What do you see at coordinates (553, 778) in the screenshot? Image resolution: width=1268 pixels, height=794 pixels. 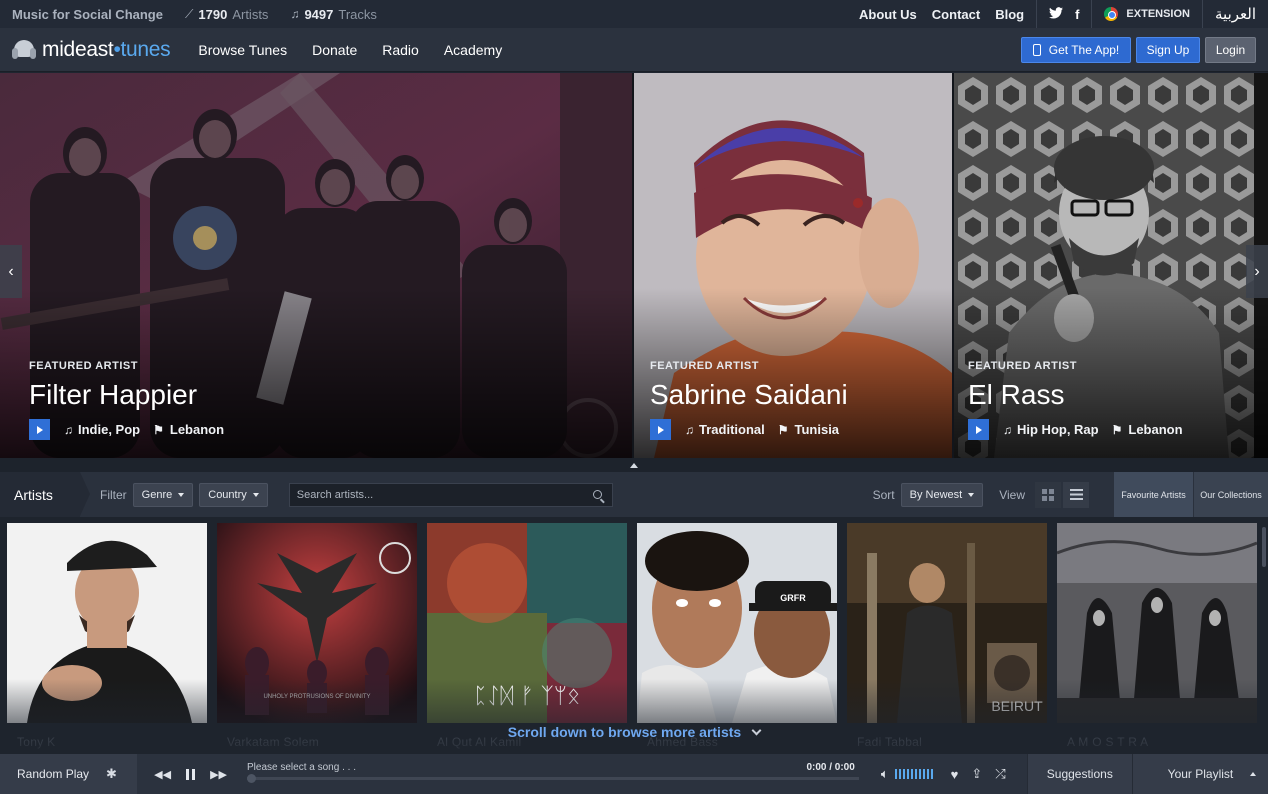 I see `progress-bar` at bounding box center [553, 778].